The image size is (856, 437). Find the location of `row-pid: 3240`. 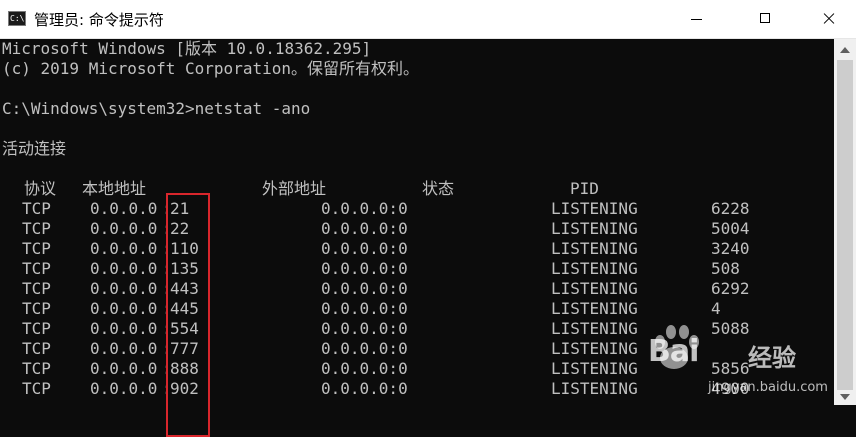

row-pid: 3240 is located at coordinates (730, 248).